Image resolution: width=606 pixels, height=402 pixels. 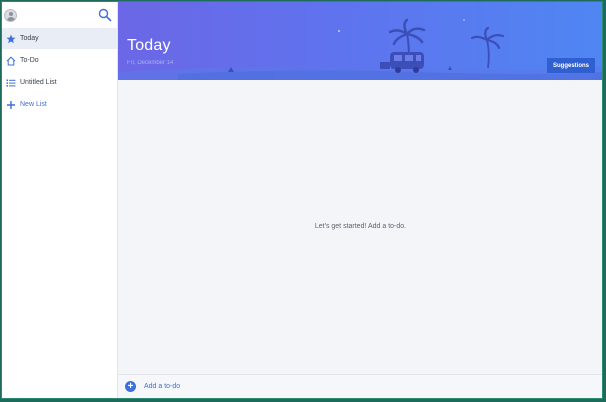 I want to click on search-icon, so click(x=105, y=15).